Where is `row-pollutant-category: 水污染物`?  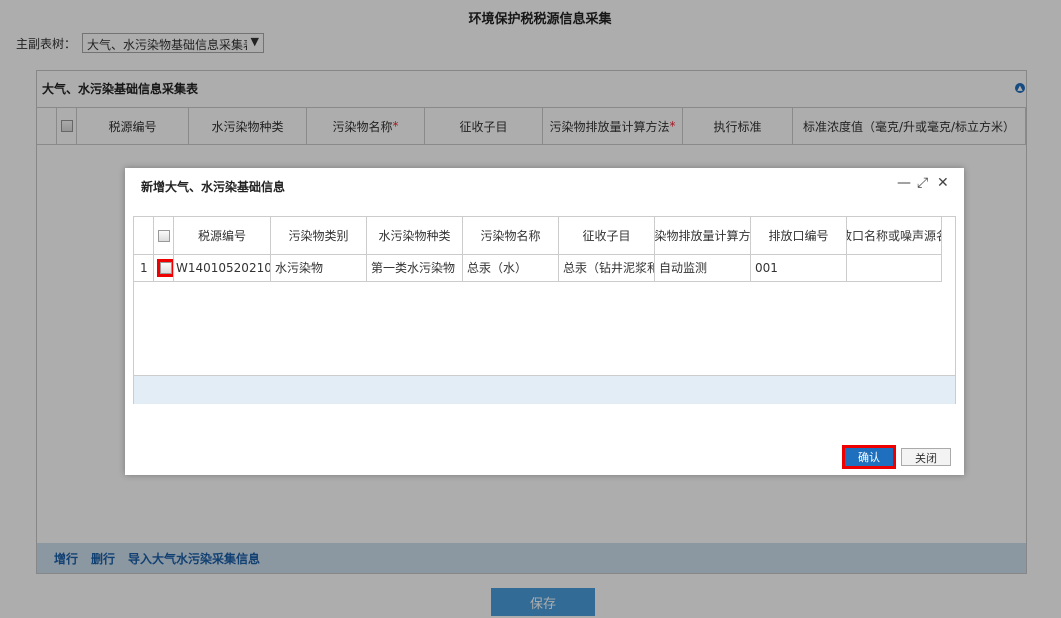 row-pollutant-category: 水污染物 is located at coordinates (319, 267).